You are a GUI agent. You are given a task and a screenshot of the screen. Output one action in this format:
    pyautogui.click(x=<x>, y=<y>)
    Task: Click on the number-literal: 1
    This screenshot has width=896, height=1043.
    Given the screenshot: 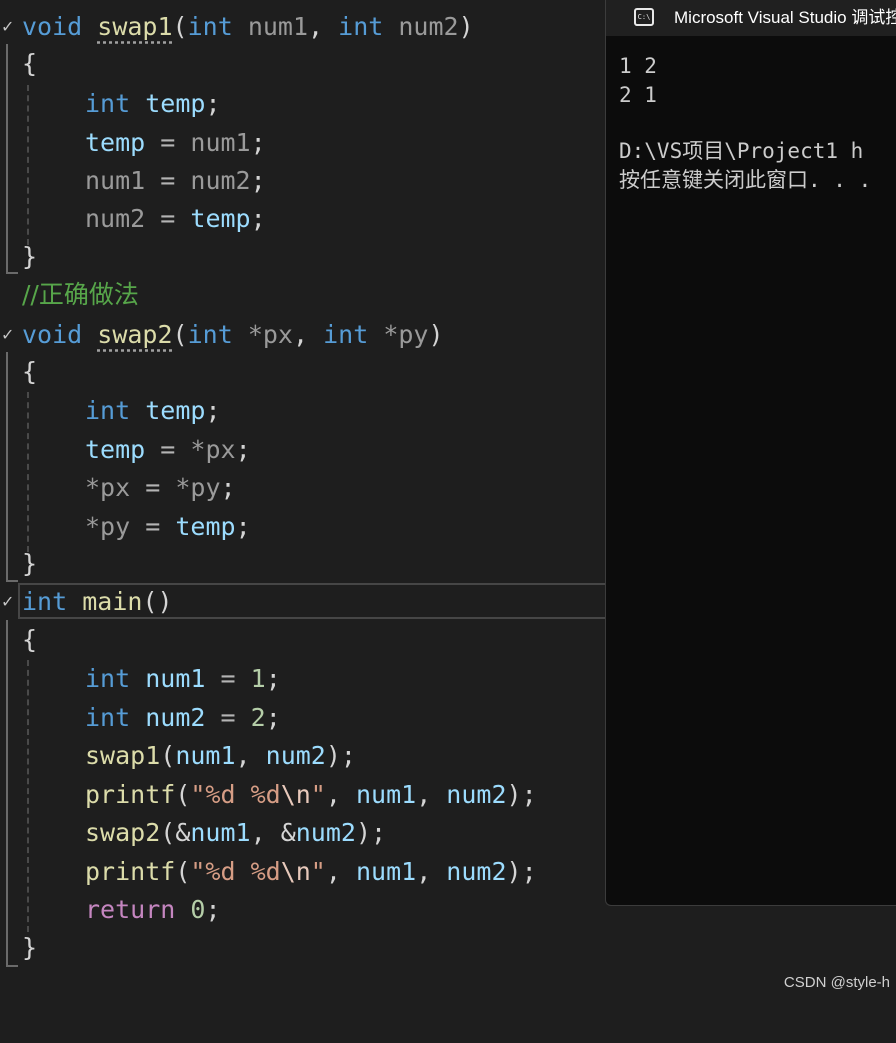 What is the action you would take?
    pyautogui.click(x=258, y=678)
    